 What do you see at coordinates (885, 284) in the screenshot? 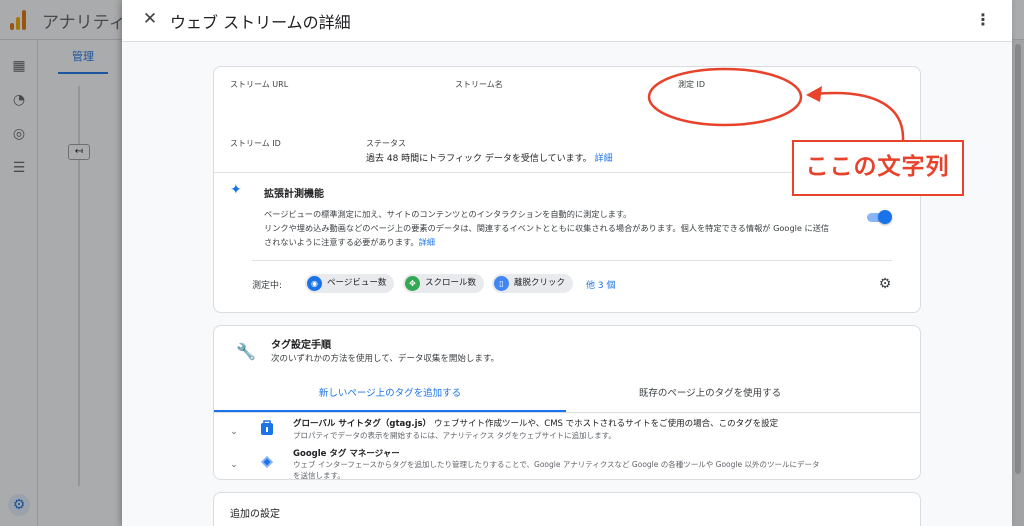
I see `gear-icon: ⚙` at bounding box center [885, 284].